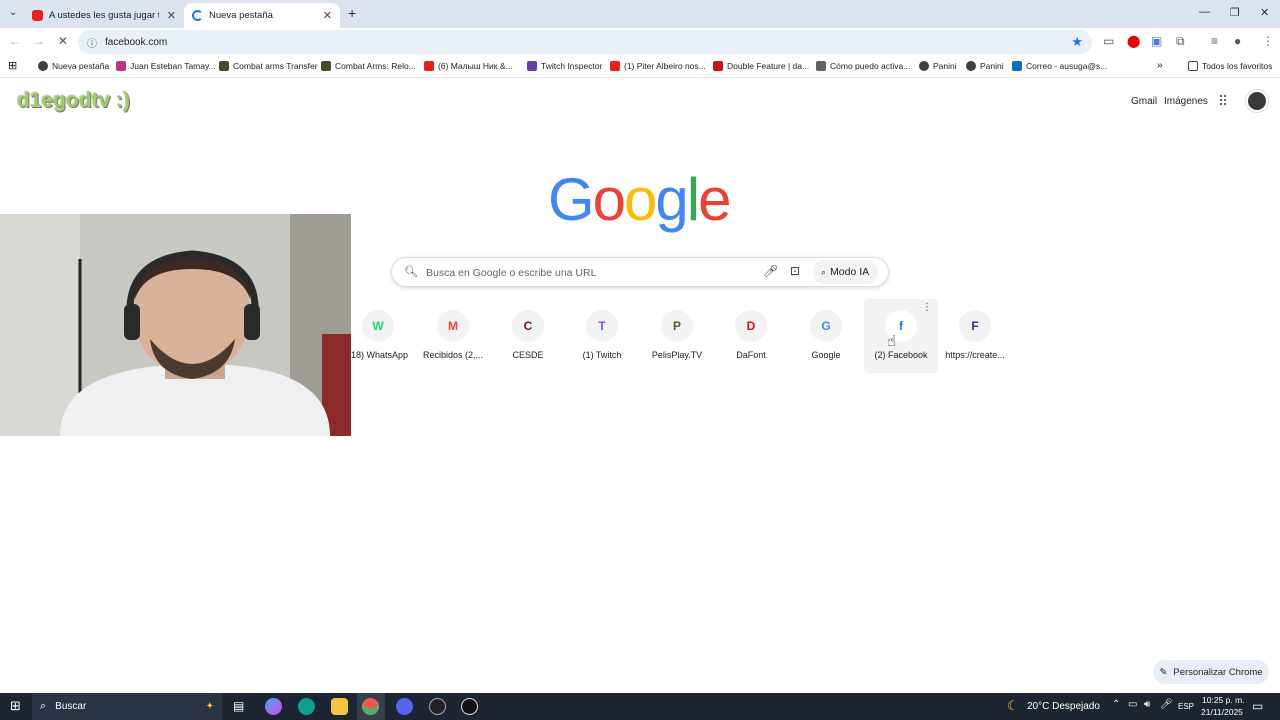  Describe the element at coordinates (901, 326) in the screenshot. I see `shortcut-glyph: f` at that location.